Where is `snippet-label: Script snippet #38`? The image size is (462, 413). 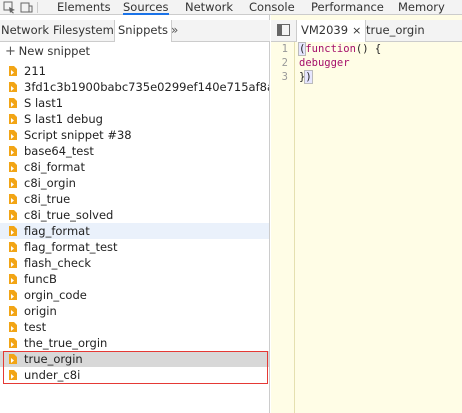
snippet-label: Script snippet #38 is located at coordinates (78, 135).